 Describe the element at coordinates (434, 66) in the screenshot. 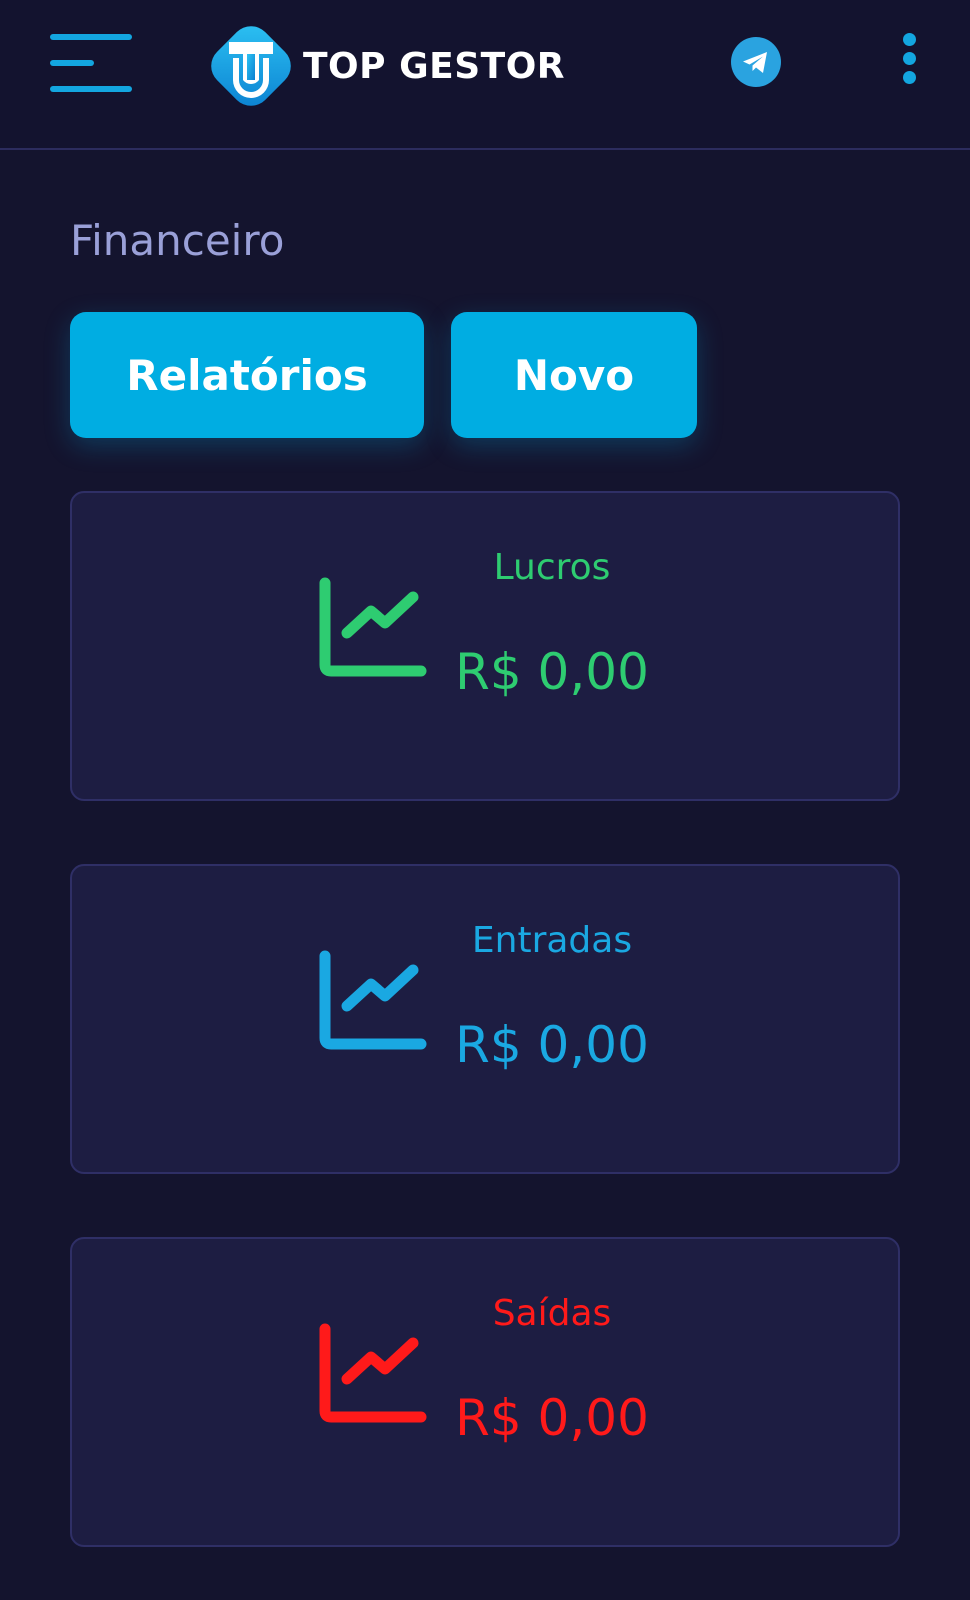

I see `brand-name: TOP GESTOR` at that location.